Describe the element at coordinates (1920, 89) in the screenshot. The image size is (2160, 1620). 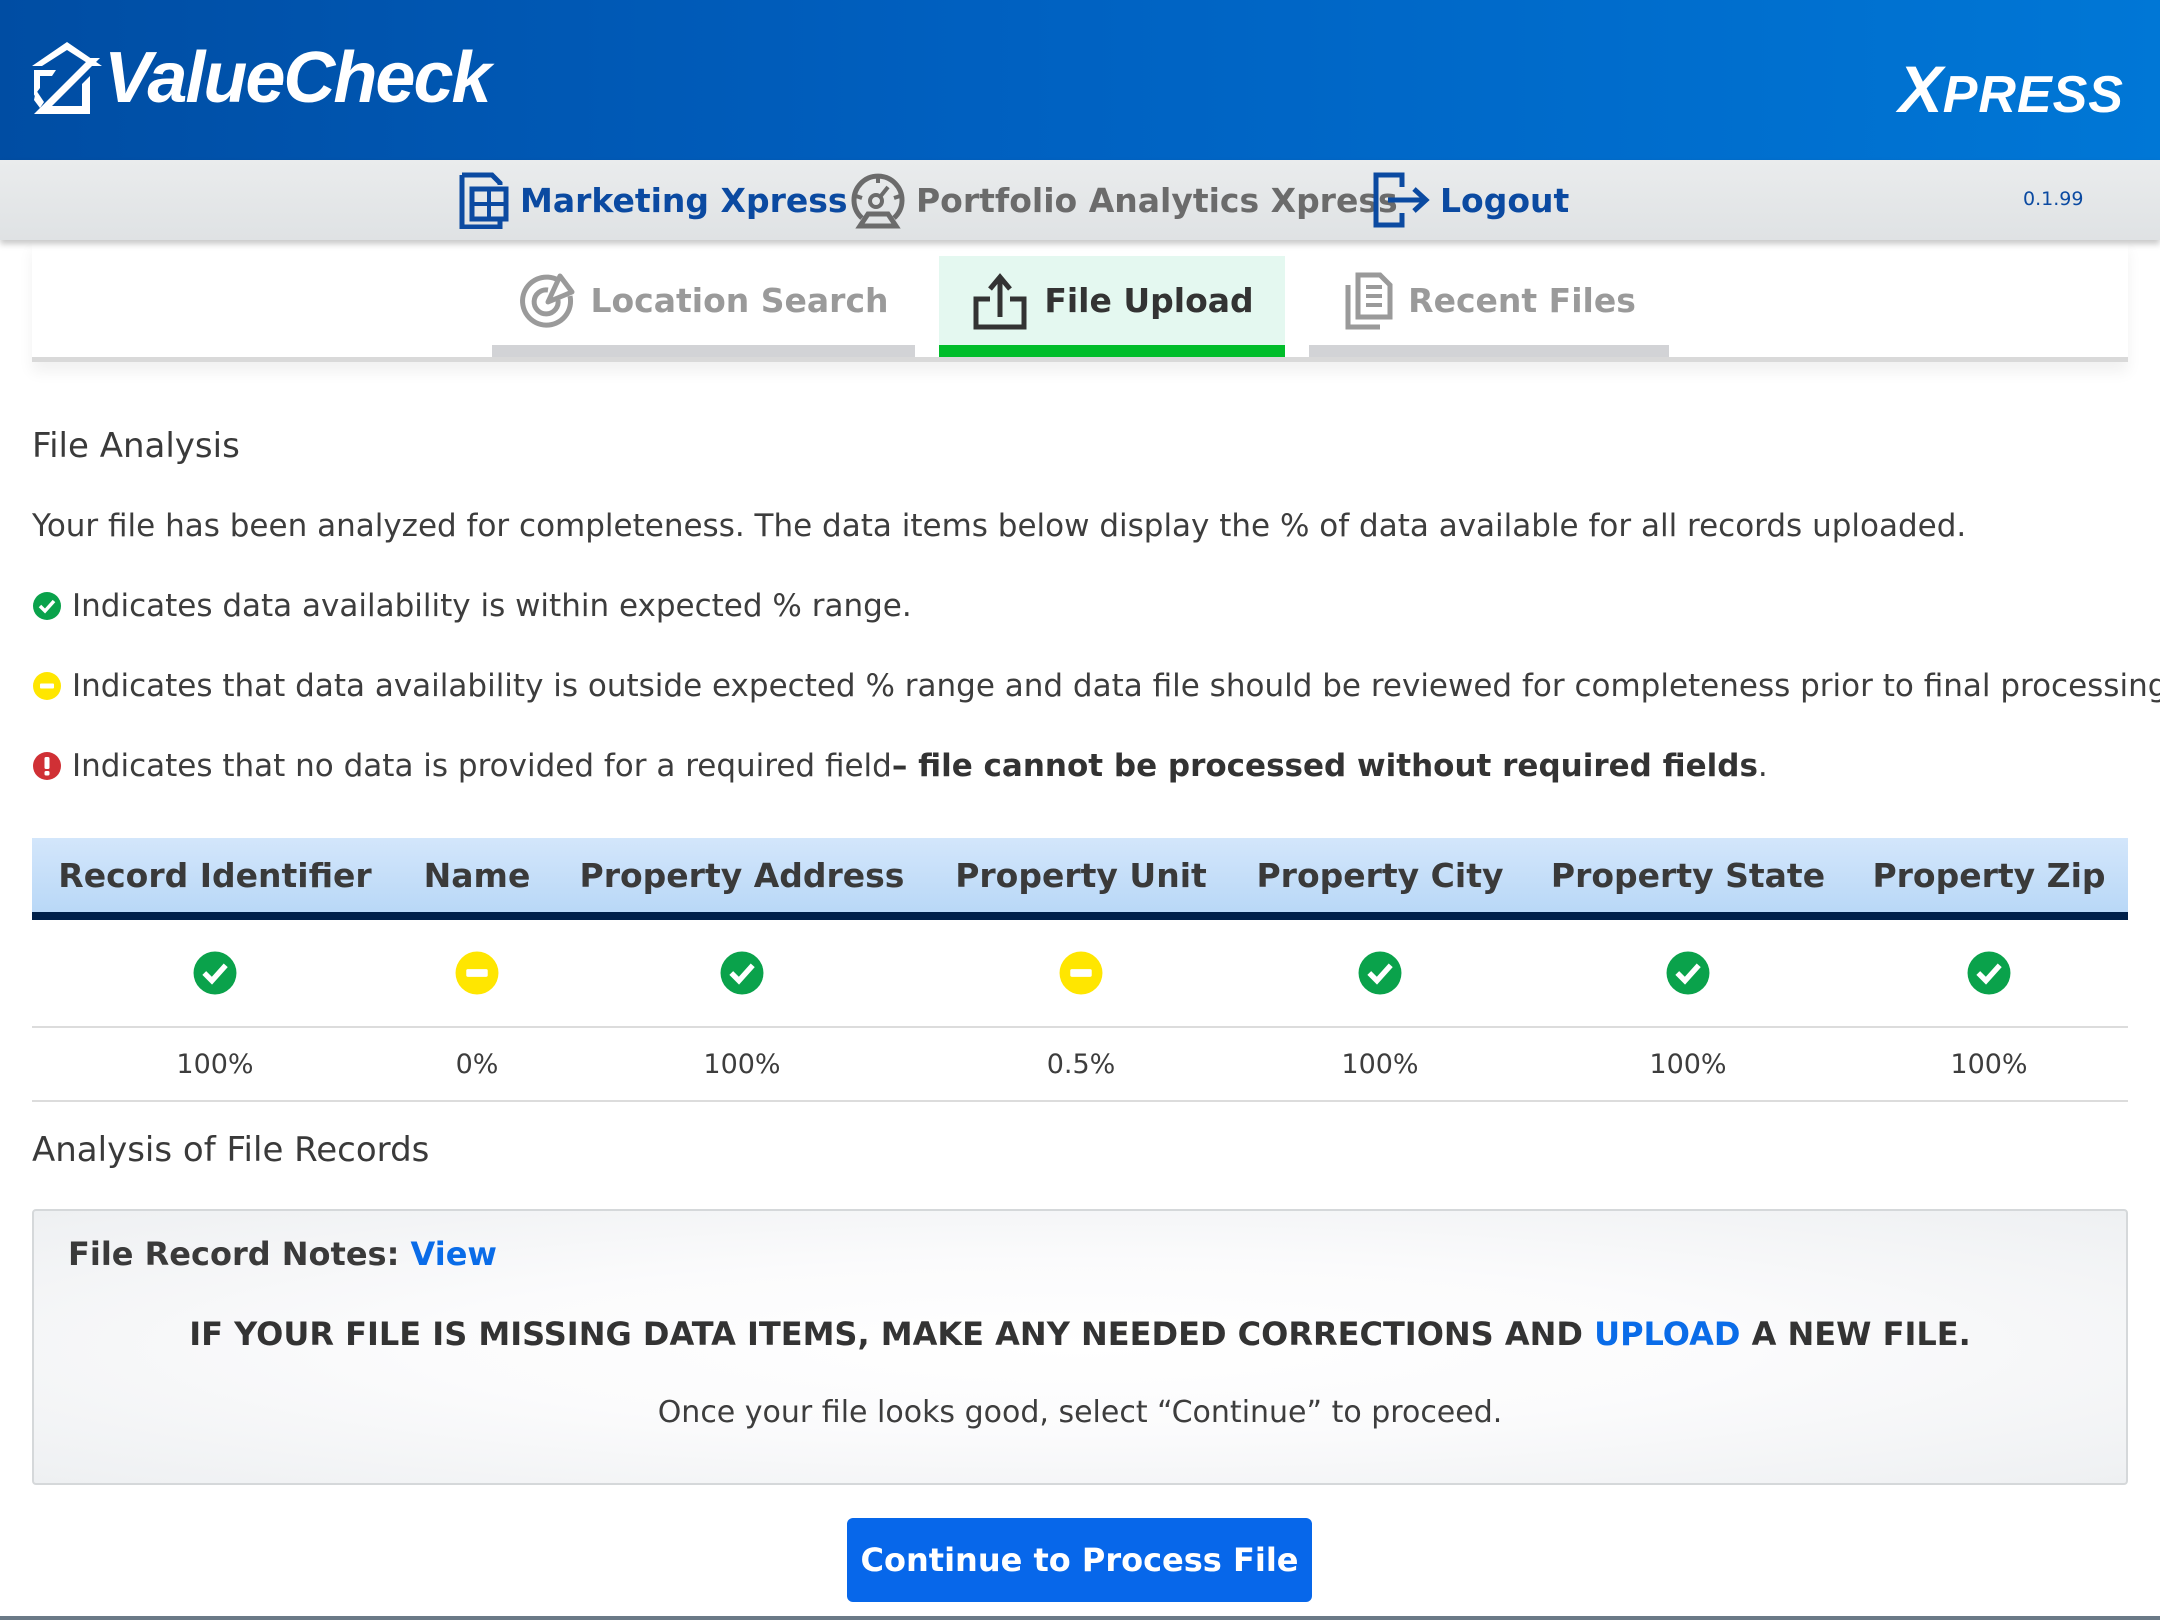
I see `xpress-first-letter: X` at that location.